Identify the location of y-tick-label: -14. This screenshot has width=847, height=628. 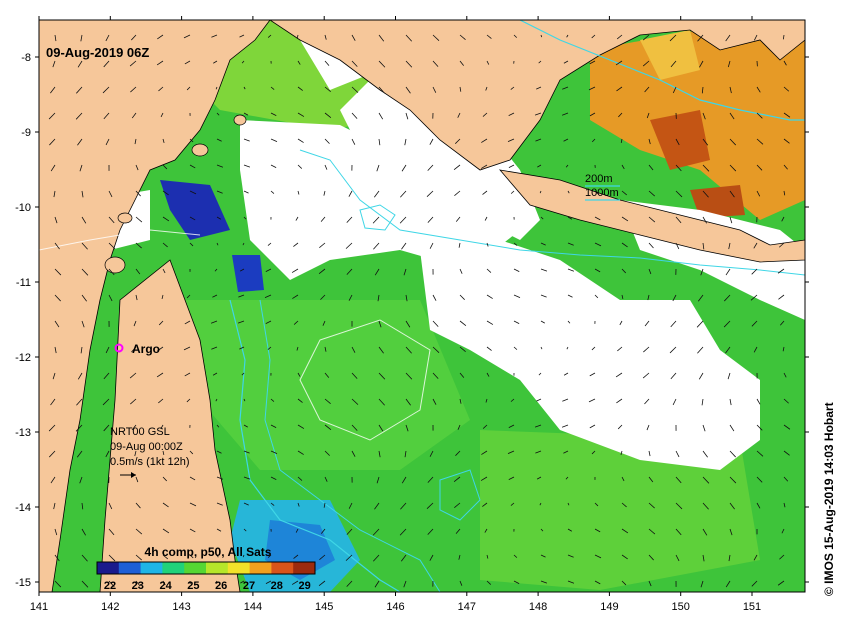
(23, 508).